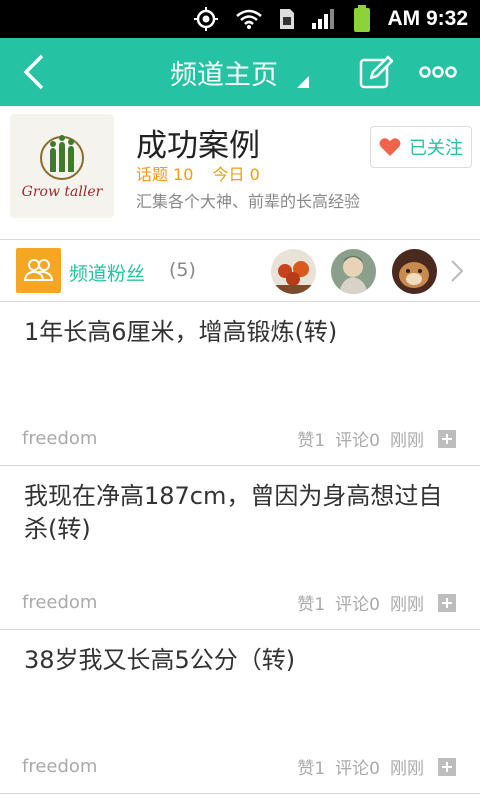 The width and height of the screenshot is (480, 800). What do you see at coordinates (182, 270) in the screenshot?
I see `fans-count: (5)` at bounding box center [182, 270].